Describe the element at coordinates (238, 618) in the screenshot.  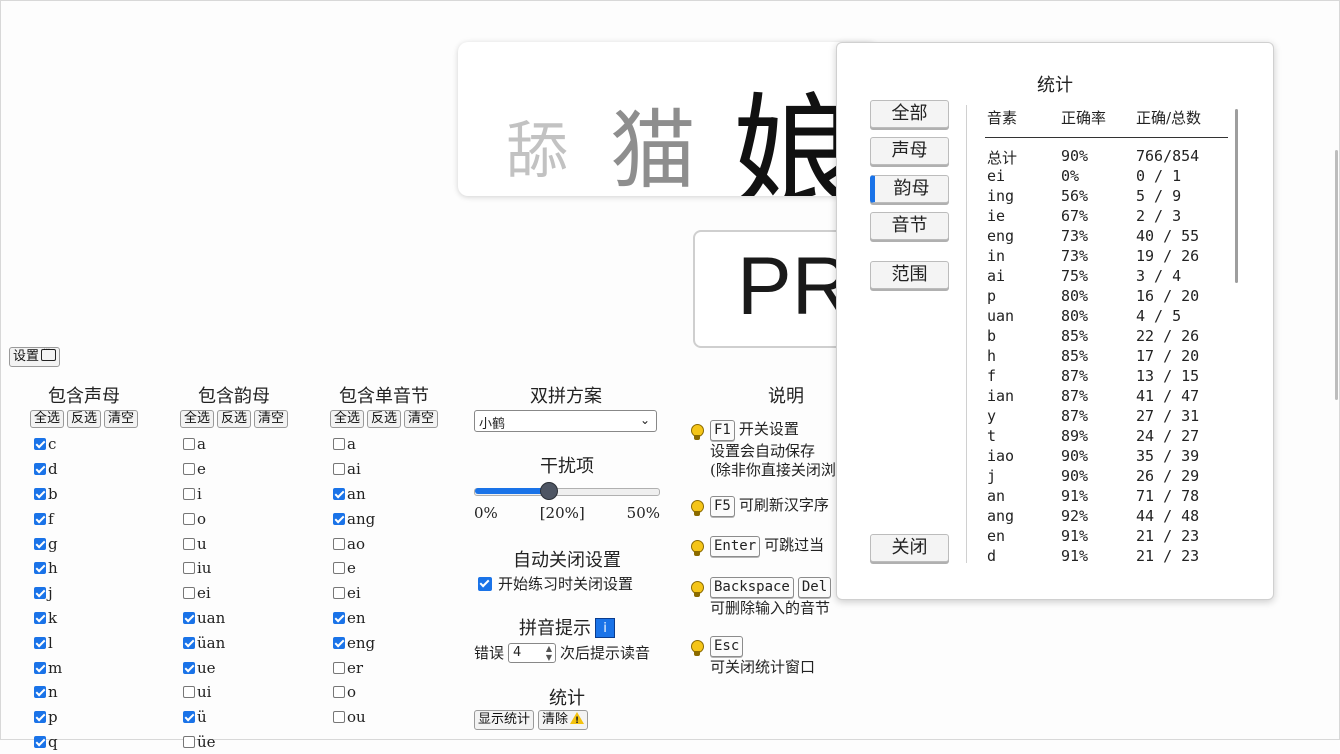
I see `list-item: uan` at that location.